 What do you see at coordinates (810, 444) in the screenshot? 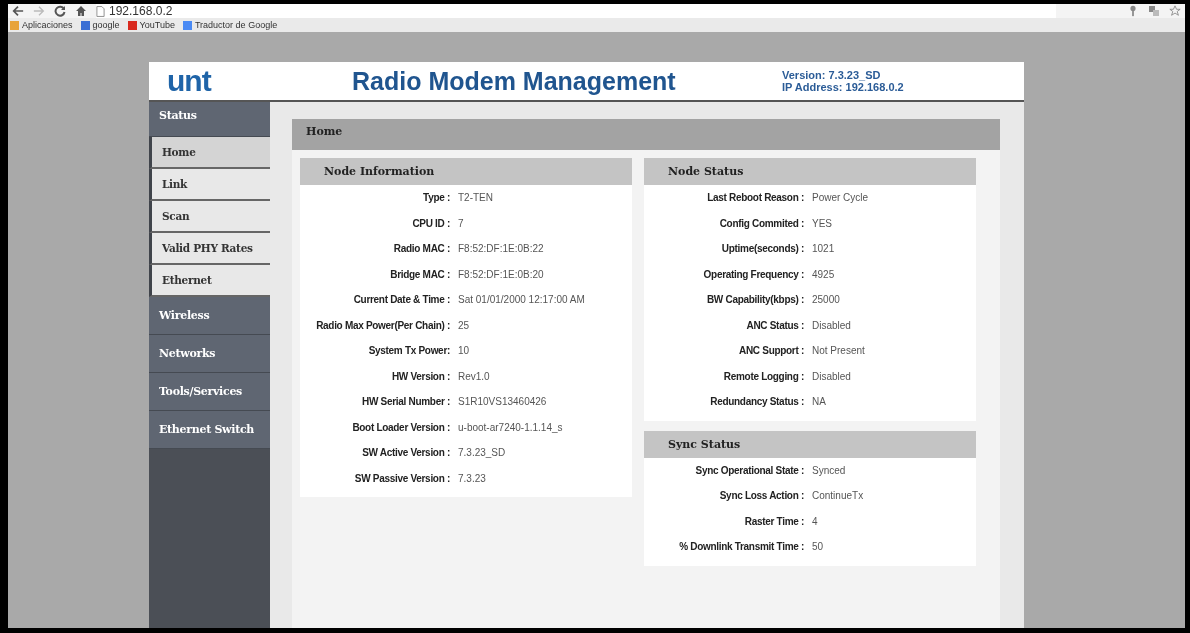
I see `panel-title: Sync Status` at bounding box center [810, 444].